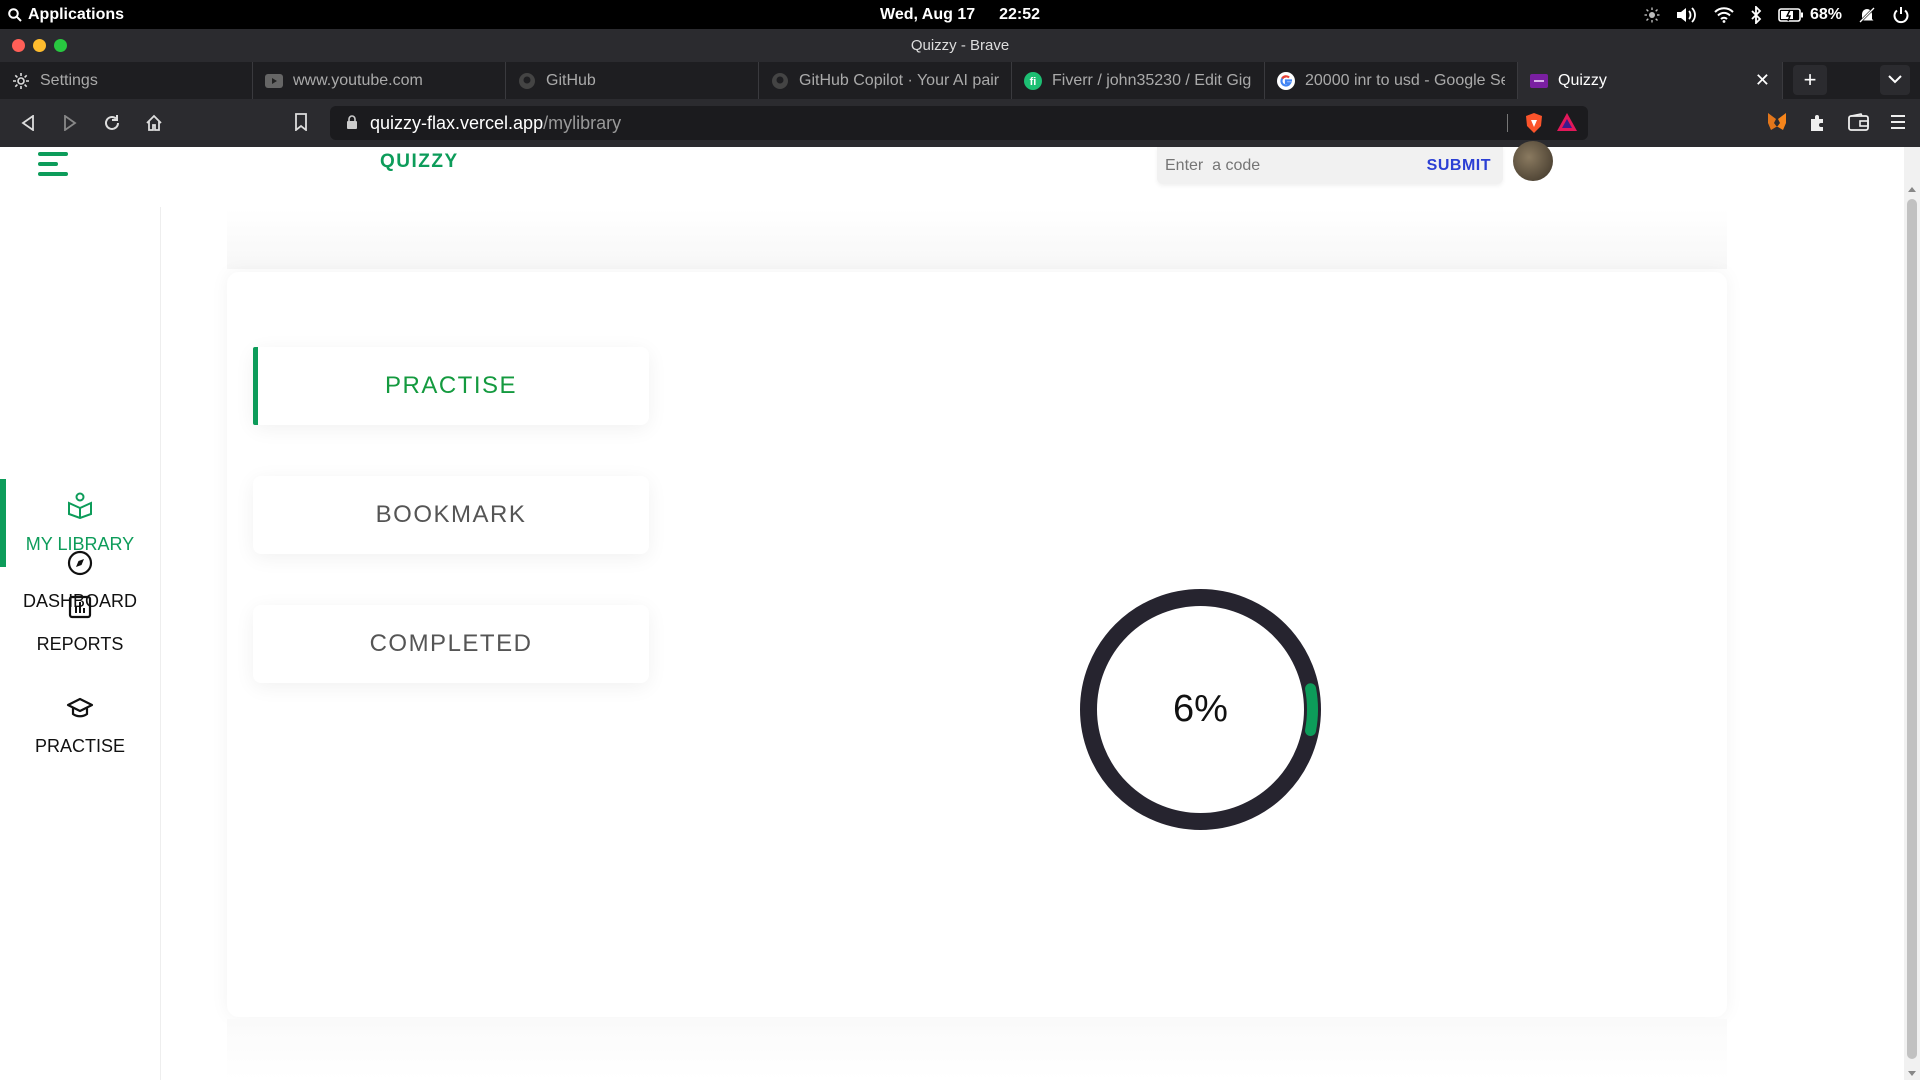 Image resolution: width=1920 pixels, height=1080 pixels. Describe the element at coordinates (80, 625) in the screenshot. I see `sidebar-item-reports: REPORTS` at that location.